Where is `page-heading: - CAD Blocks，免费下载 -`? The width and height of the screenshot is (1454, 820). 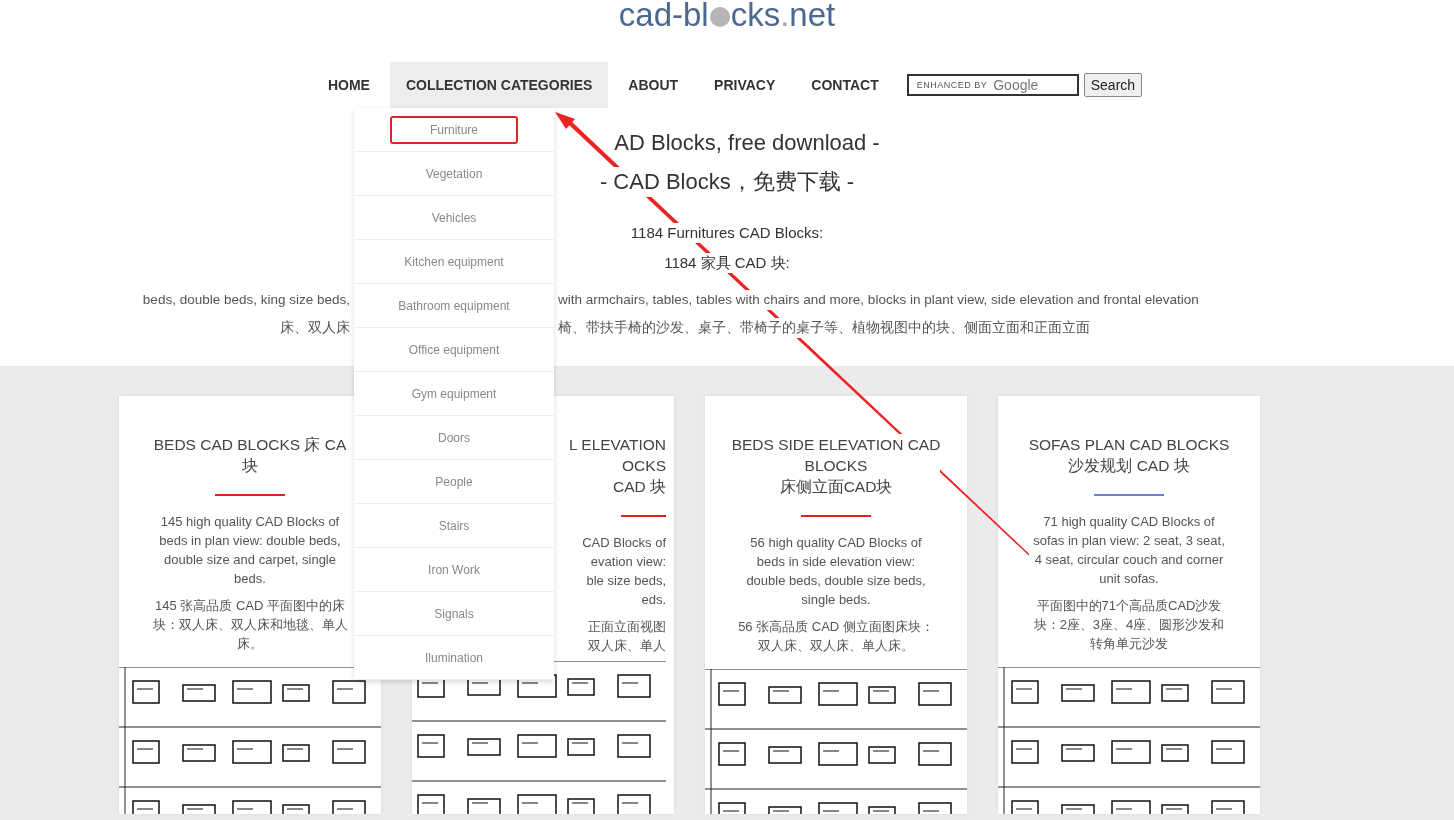
page-heading: - CAD Blocks，免费下载 - is located at coordinates (727, 182).